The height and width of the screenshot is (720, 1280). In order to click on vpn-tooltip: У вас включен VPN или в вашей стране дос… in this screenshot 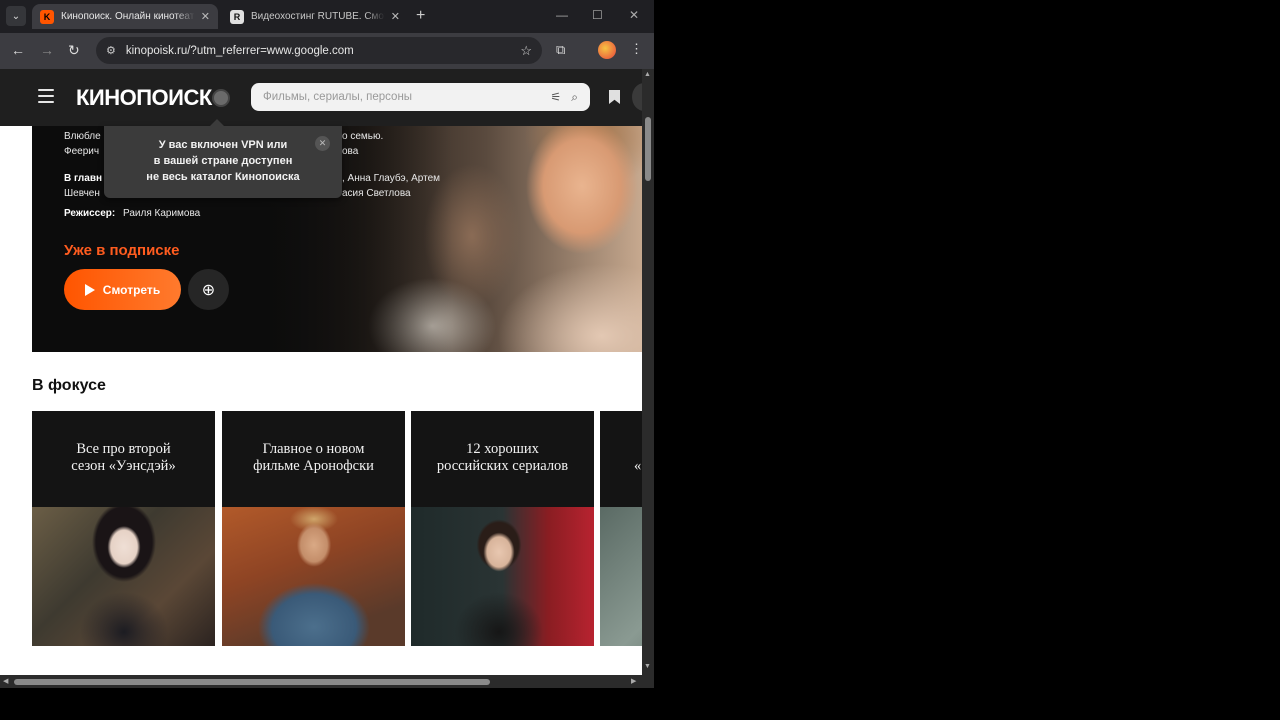, I will do `click(223, 158)`.